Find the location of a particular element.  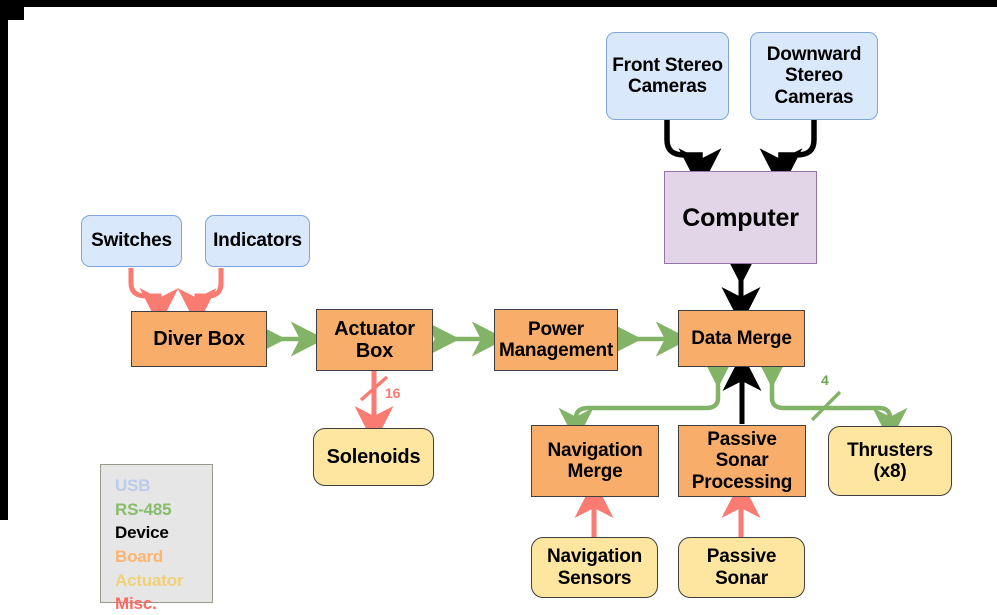

wire-downward-cameras-to-computer is located at coordinates (788, 155).